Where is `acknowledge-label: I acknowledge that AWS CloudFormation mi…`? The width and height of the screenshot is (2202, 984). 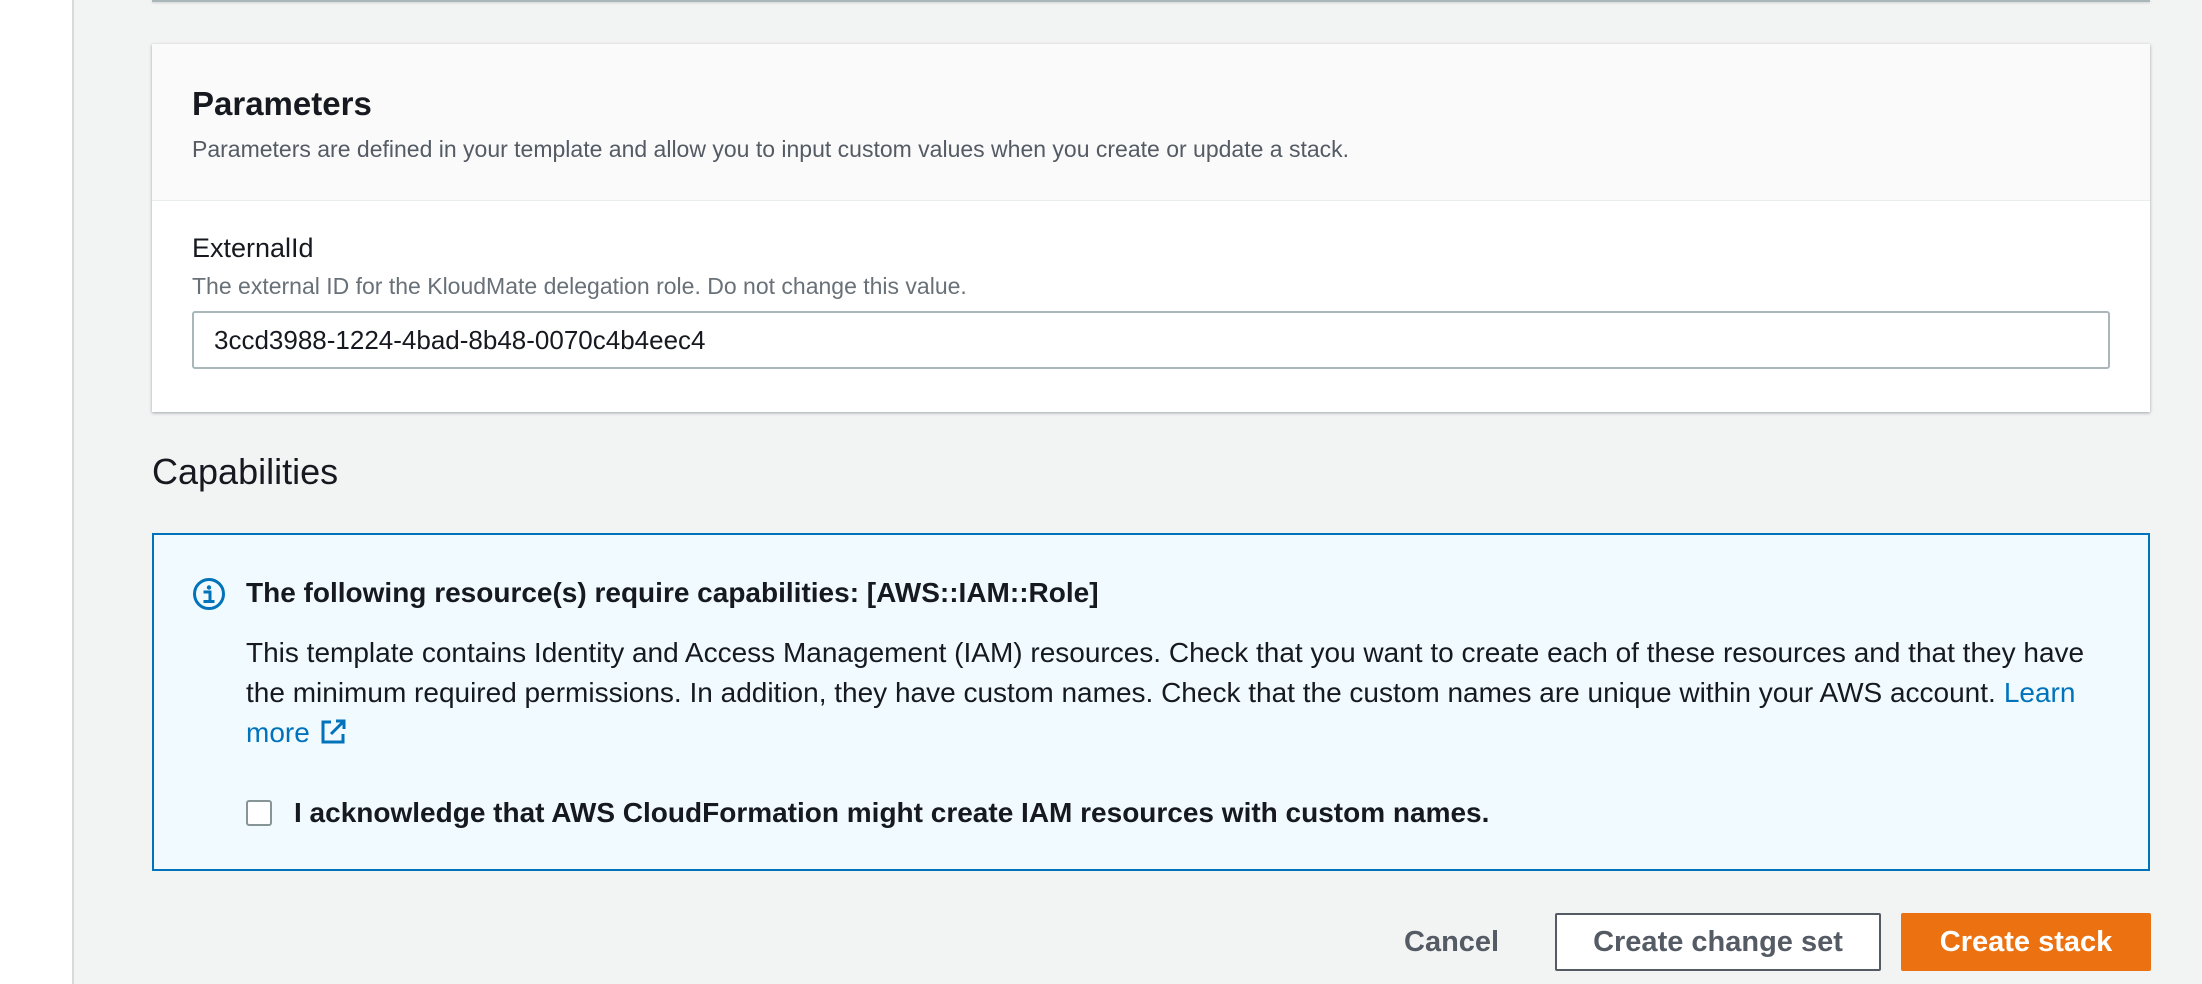
acknowledge-label: I acknowledge that AWS CloudFormation mi… is located at coordinates (891, 813).